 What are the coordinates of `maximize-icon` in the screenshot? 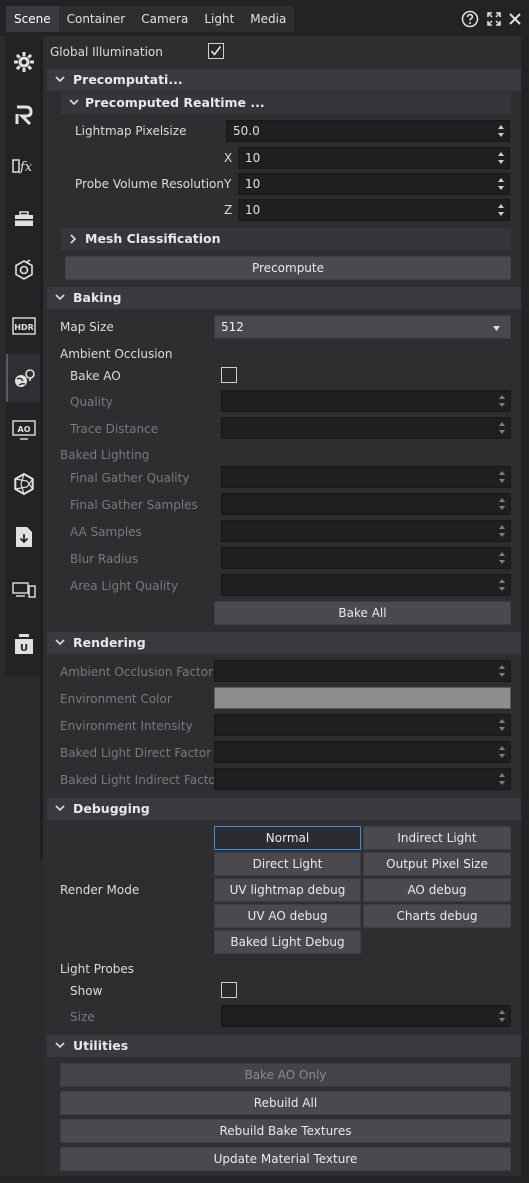 It's located at (494, 19).